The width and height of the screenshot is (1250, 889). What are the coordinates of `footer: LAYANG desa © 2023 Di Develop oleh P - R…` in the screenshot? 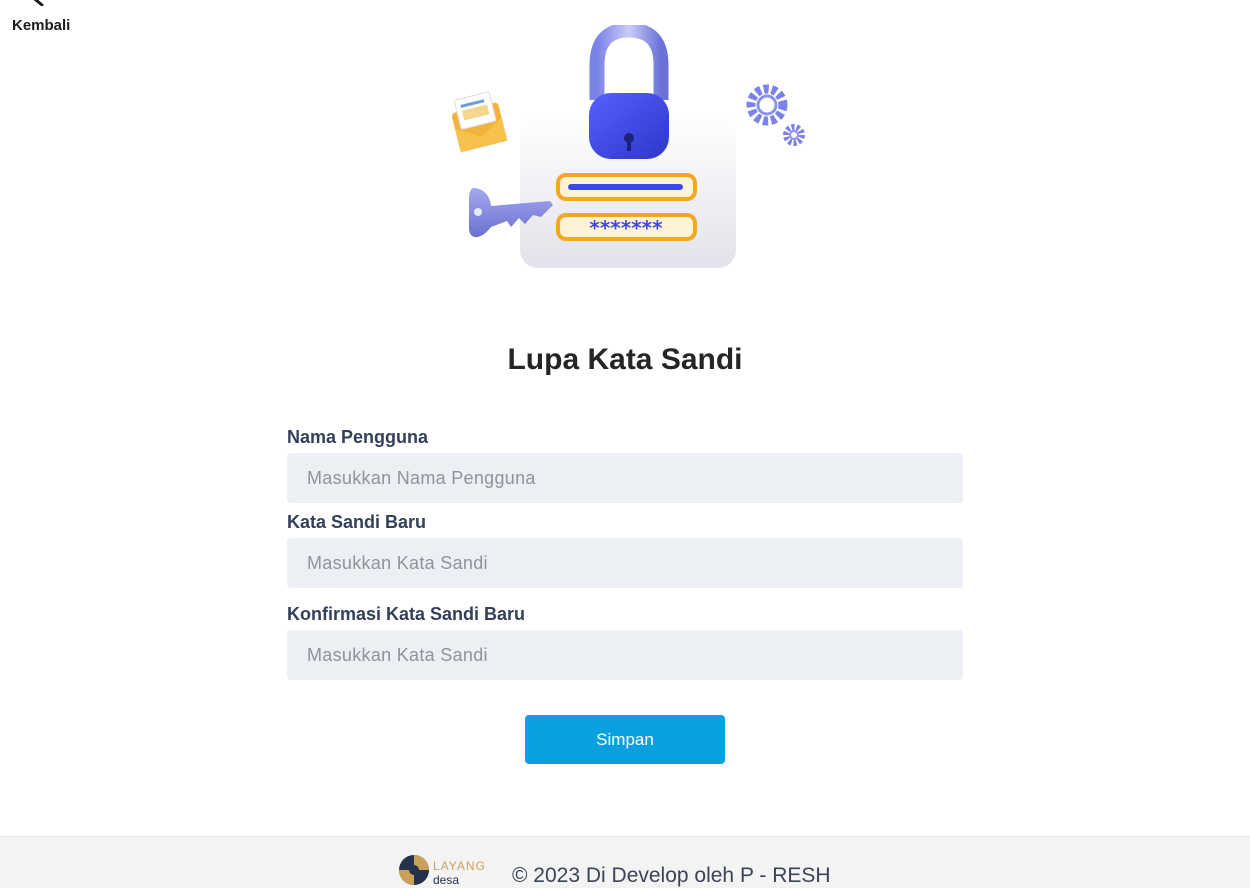 It's located at (625, 862).